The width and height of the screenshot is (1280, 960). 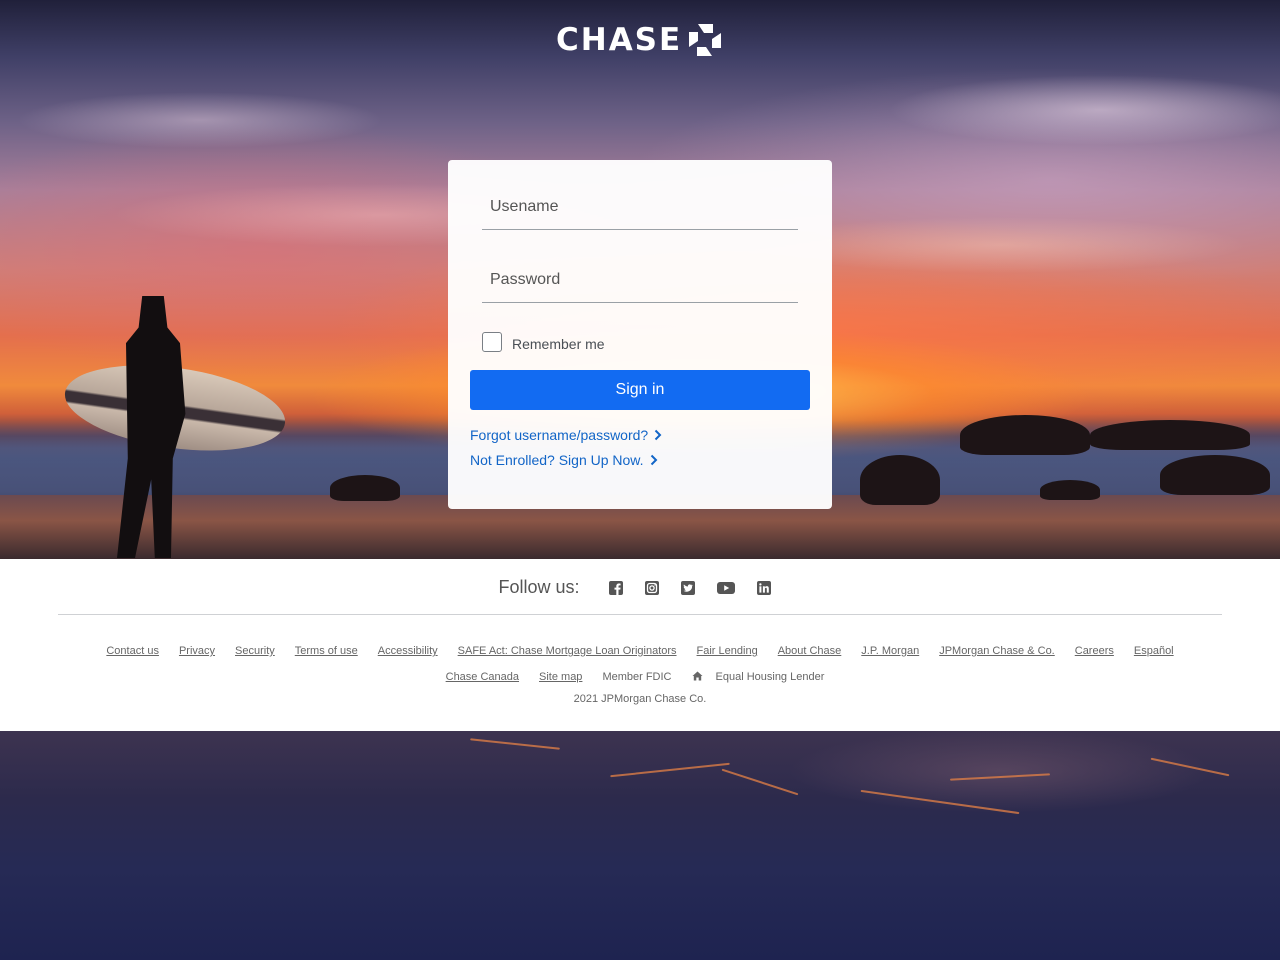 I want to click on remember-me: Remember me, so click(x=543, y=342).